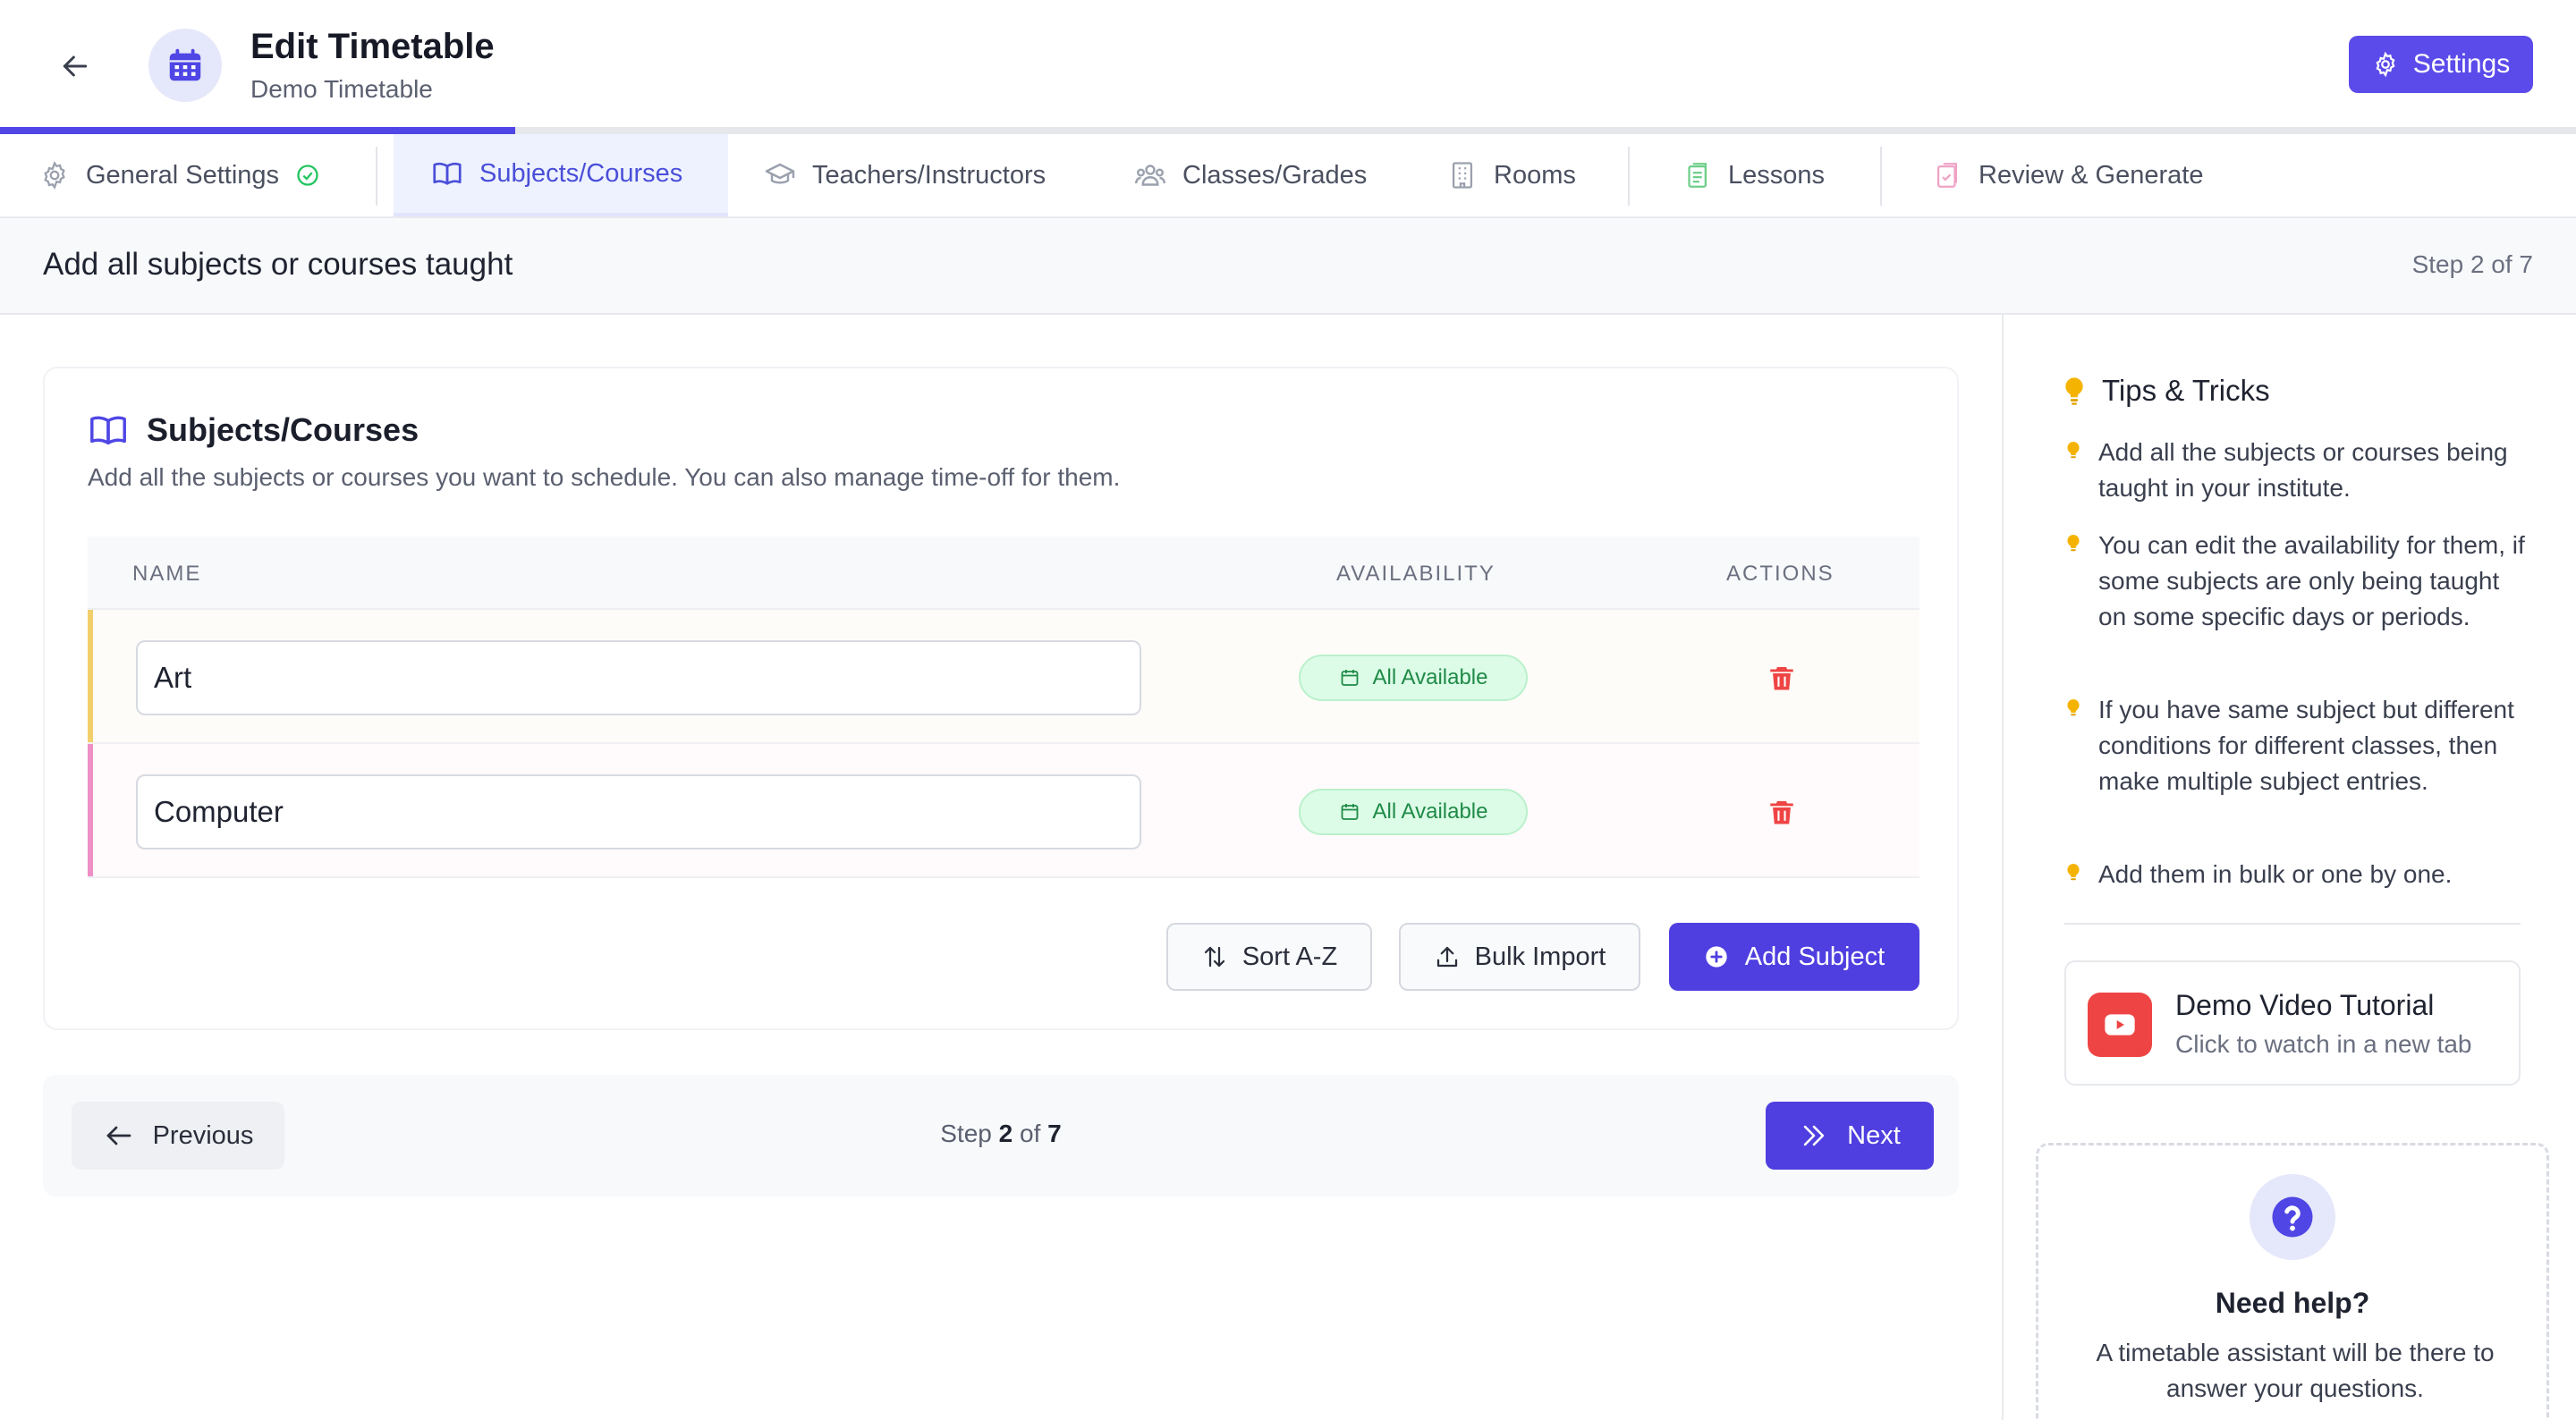  I want to click on column-header-availability: AVAILABILITY, so click(1416, 574).